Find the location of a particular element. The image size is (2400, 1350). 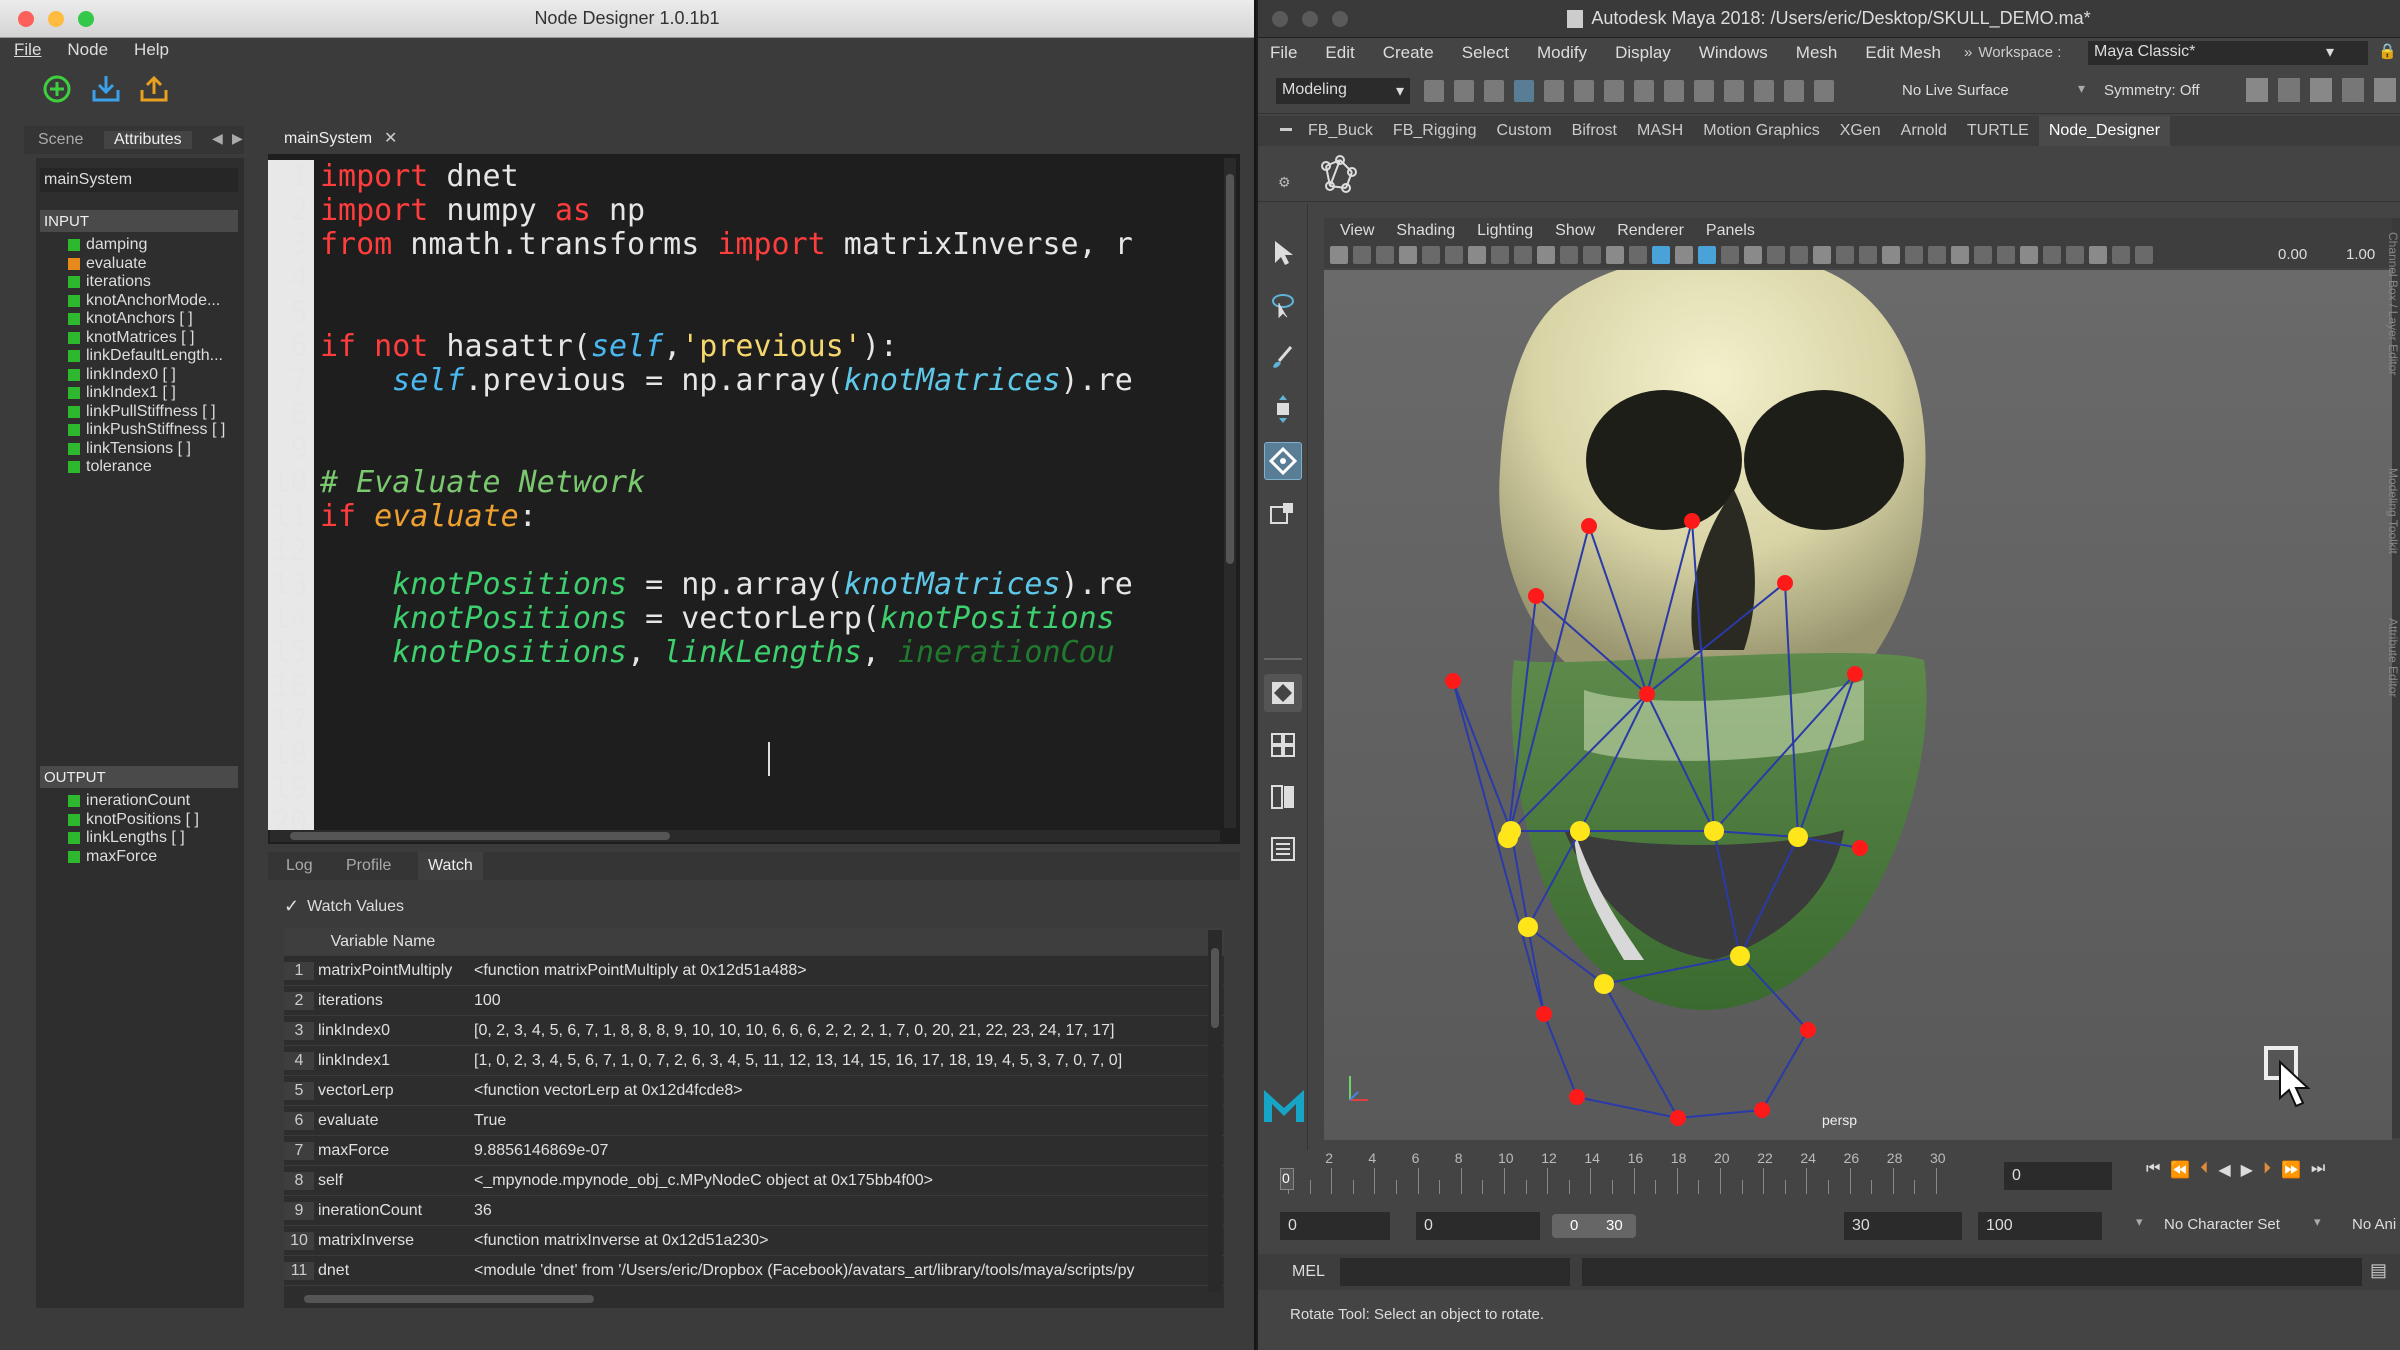

time-slider: 2 4 6 8 10 12 14 16 18 20 22 24 26 28 30 0 is located at coordinates (1620, 1173).